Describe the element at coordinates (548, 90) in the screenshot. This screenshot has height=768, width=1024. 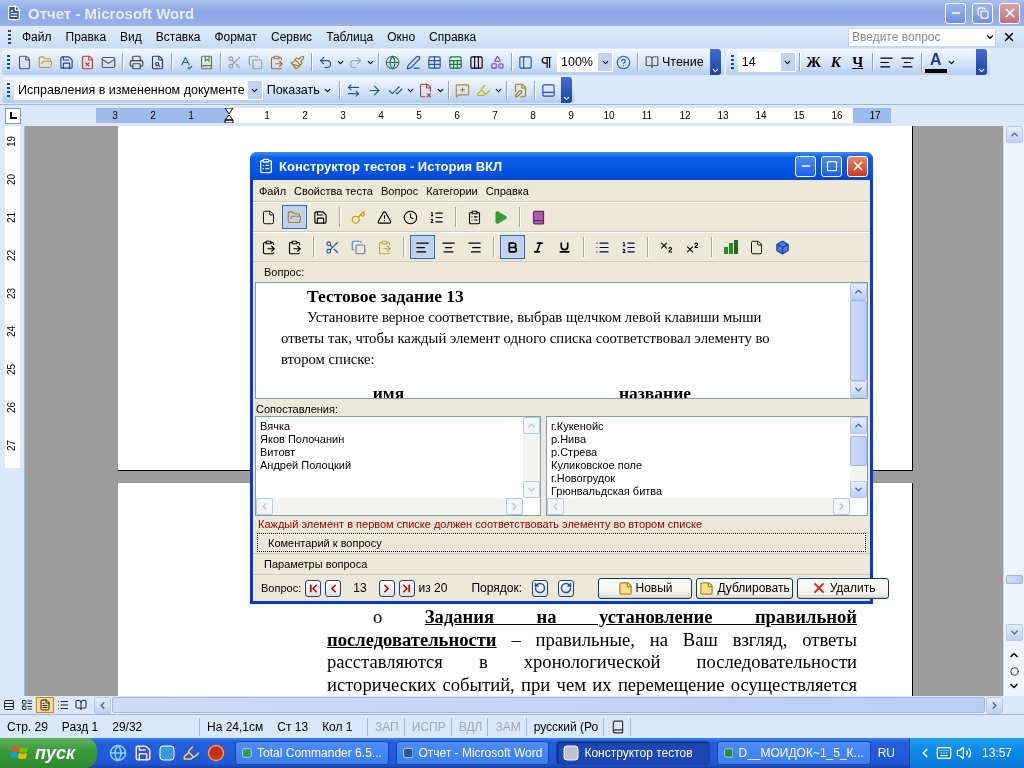
I see `reviewing-pane-icon` at that location.